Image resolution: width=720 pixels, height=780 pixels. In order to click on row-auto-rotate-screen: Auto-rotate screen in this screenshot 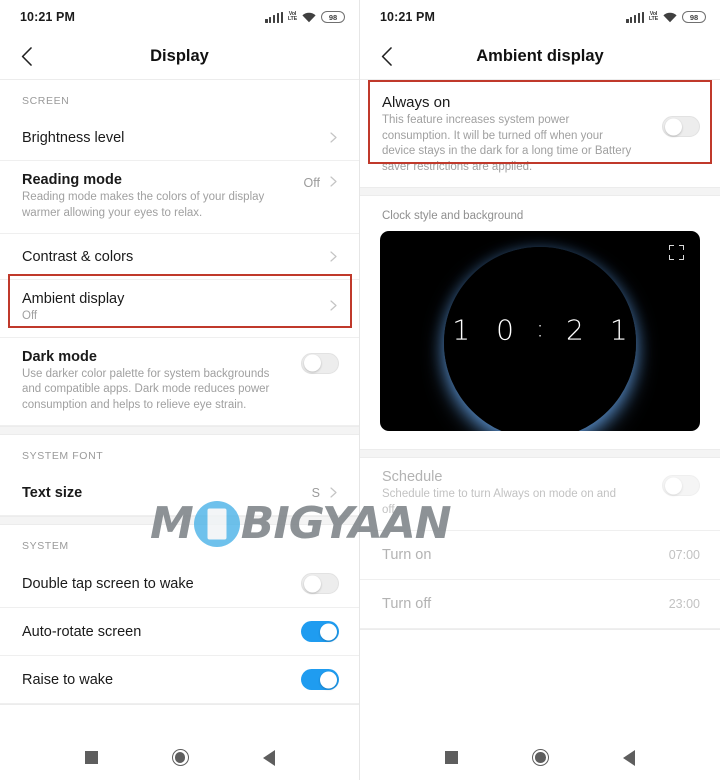, I will do `click(179, 632)`.